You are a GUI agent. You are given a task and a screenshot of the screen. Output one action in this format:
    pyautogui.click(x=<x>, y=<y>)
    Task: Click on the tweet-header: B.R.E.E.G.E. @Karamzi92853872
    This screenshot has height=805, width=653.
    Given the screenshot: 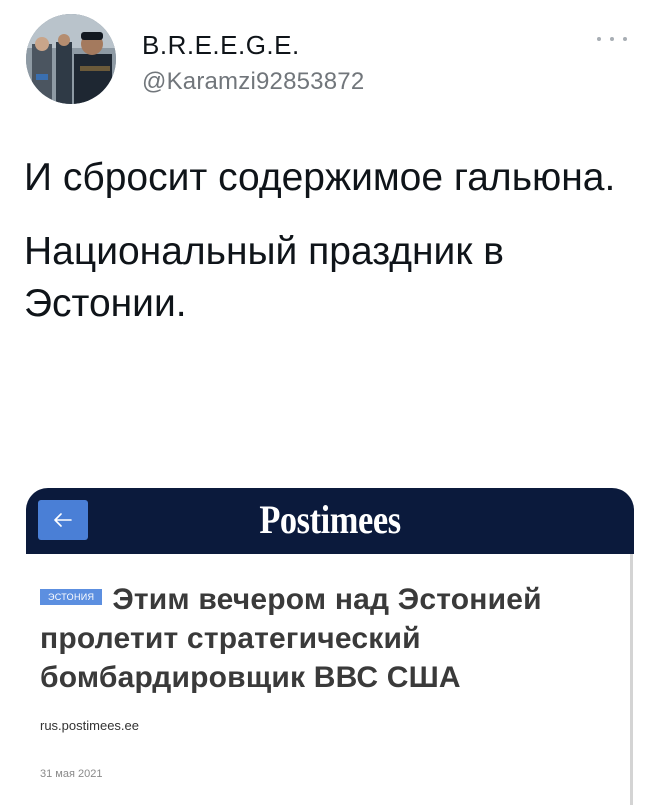 What is the action you would take?
    pyautogui.click(x=326, y=59)
    